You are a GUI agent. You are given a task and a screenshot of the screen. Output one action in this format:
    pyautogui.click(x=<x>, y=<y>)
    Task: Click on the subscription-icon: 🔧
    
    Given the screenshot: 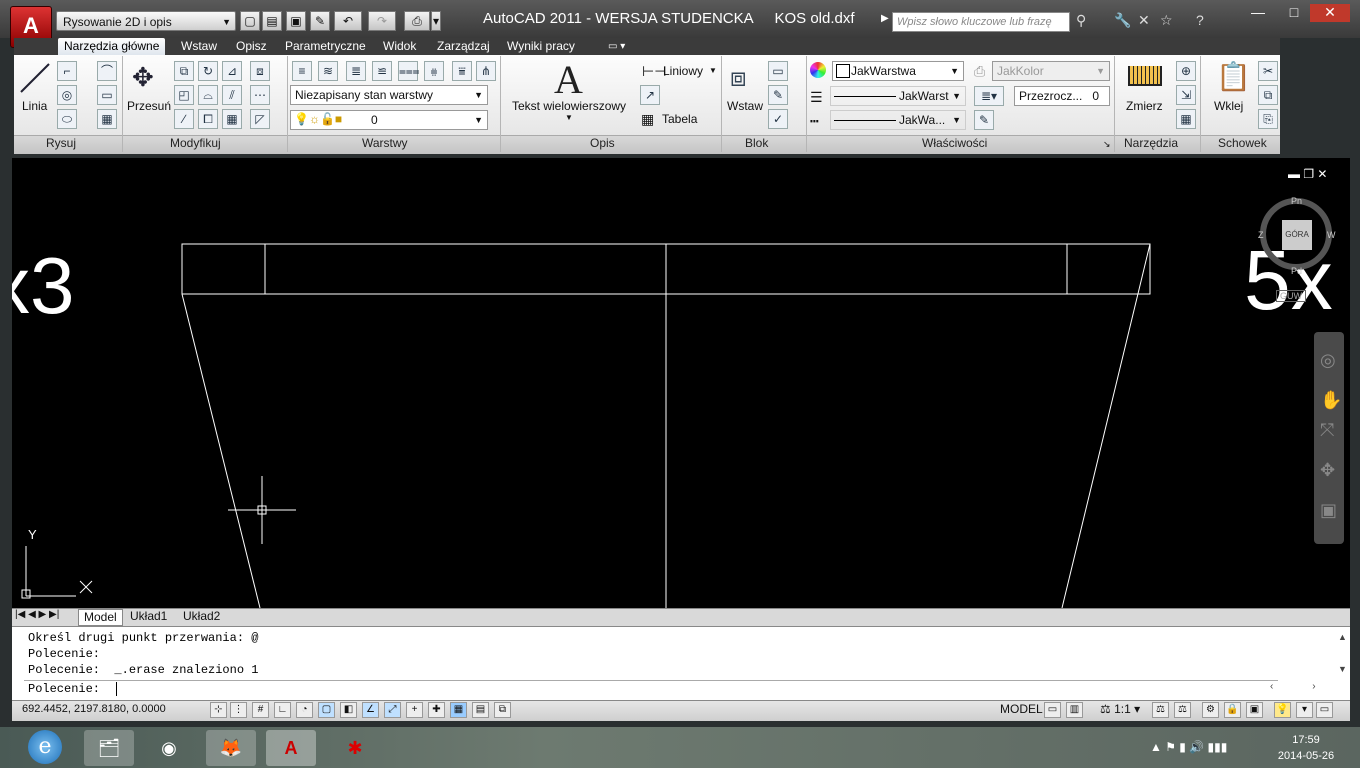 What is the action you would take?
    pyautogui.click(x=1122, y=20)
    